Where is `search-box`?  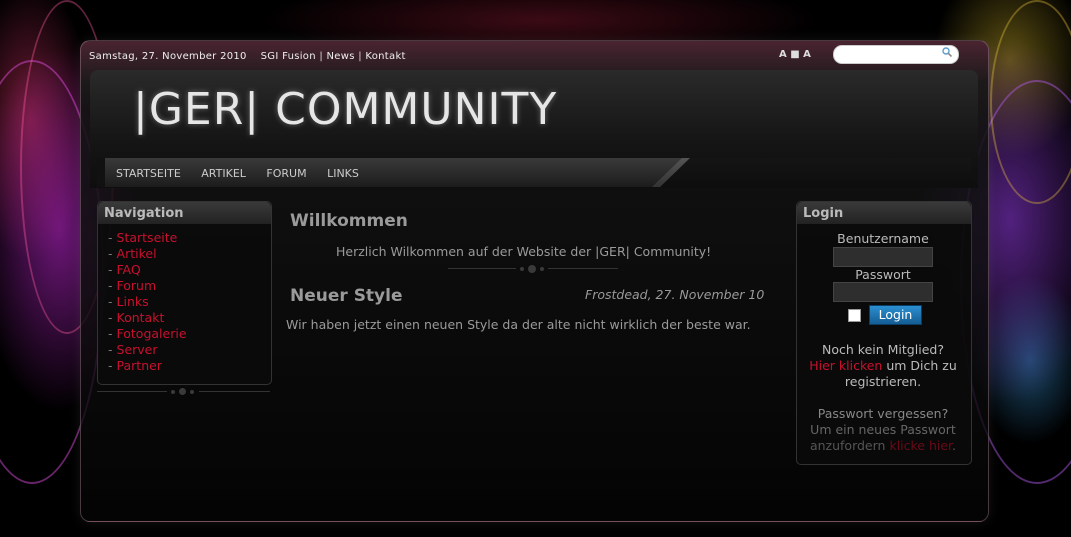 search-box is located at coordinates (896, 56).